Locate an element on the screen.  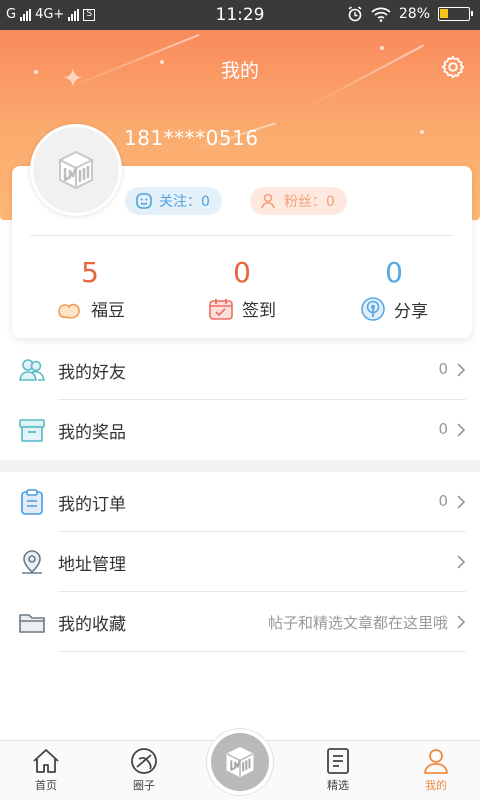
checkin-label: 签到 is located at coordinates (259, 311).